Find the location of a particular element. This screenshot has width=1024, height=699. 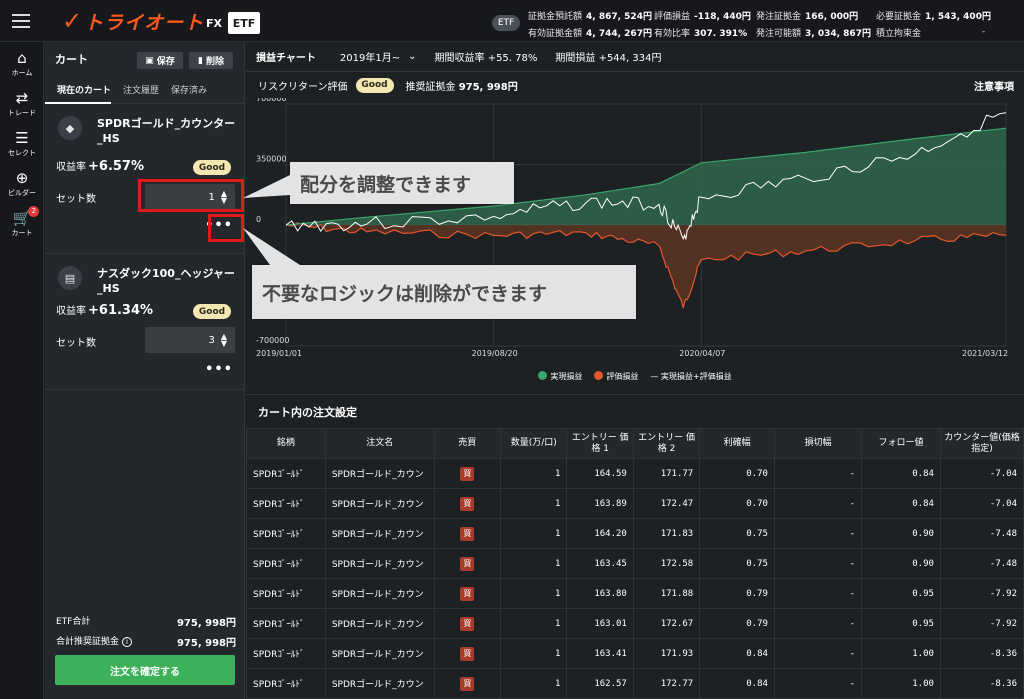

callout-pointers is located at coordinates (271, 220).